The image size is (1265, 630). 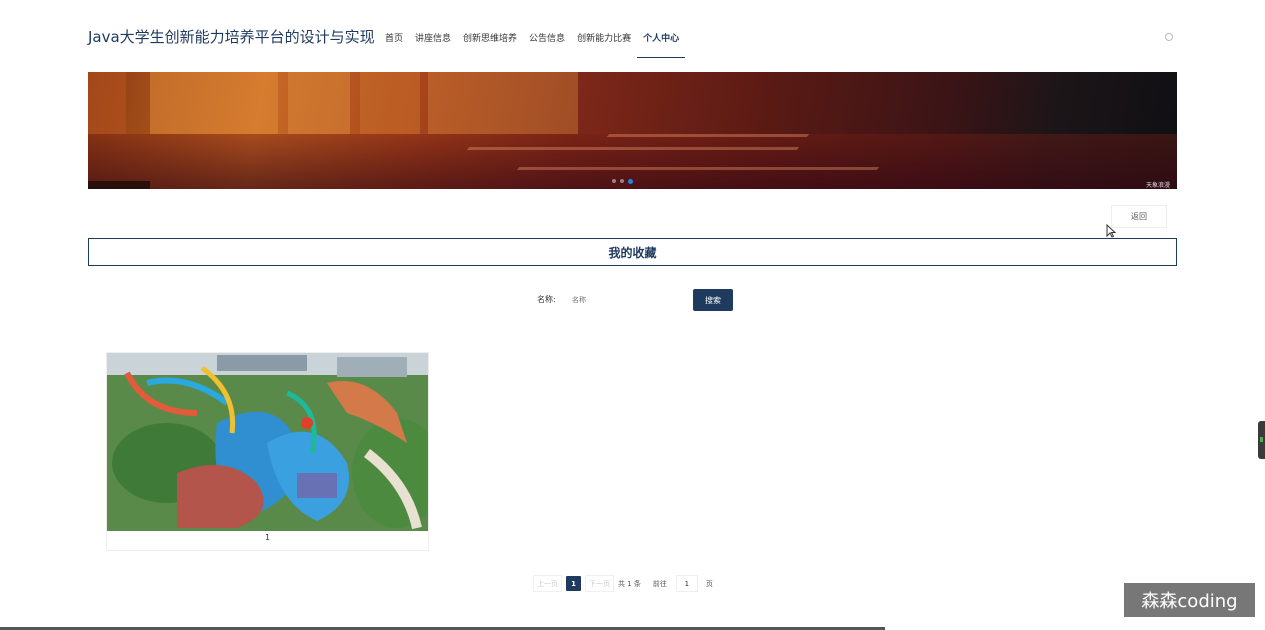 I want to click on page-title: 我的收藏, so click(x=632, y=252).